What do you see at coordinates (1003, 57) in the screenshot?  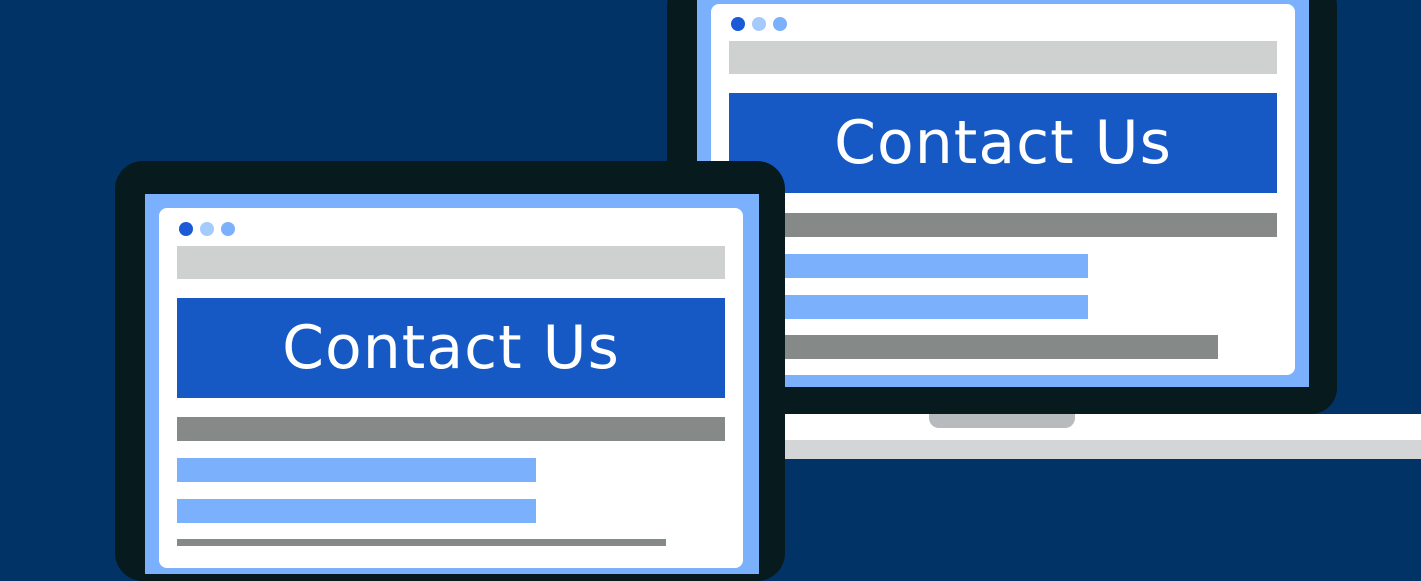 I see `laptop-address-bar` at bounding box center [1003, 57].